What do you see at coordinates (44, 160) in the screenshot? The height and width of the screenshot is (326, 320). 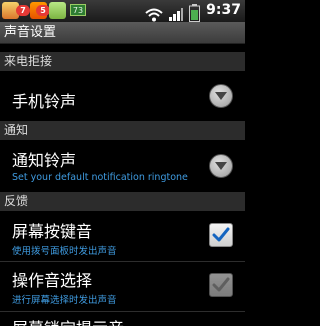 I see `notification-ringtone-title: 通知铃声` at bounding box center [44, 160].